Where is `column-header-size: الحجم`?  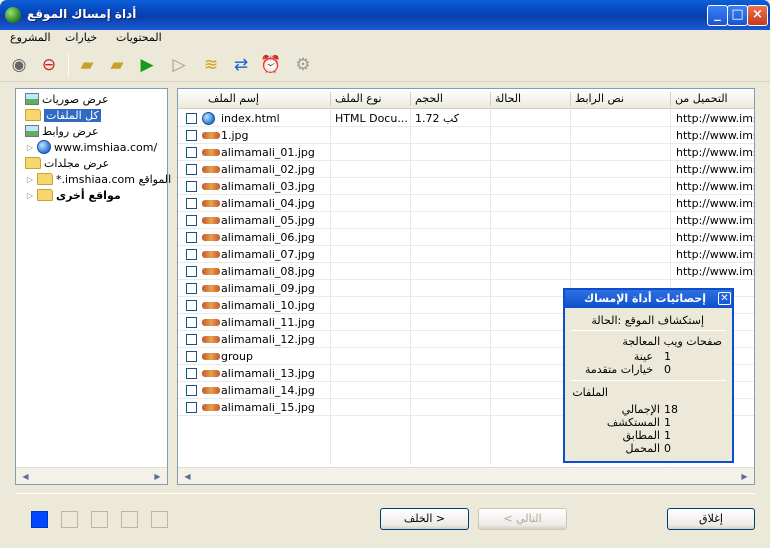
column-header-size: الحجم is located at coordinates (450, 99).